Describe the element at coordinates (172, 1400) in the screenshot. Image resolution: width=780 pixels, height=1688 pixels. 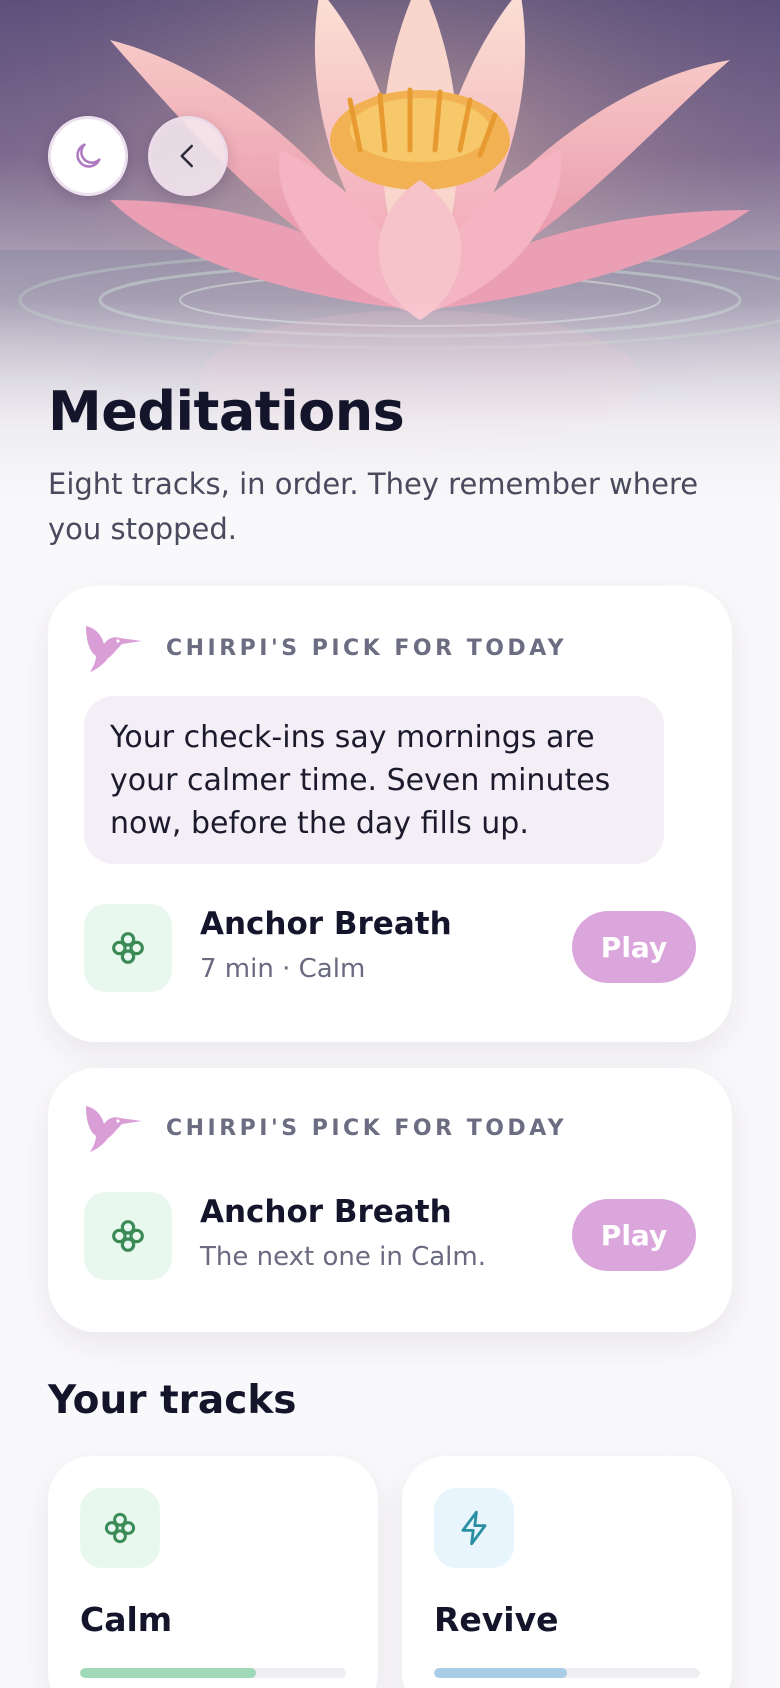
I see `section-title: Your tracks` at that location.